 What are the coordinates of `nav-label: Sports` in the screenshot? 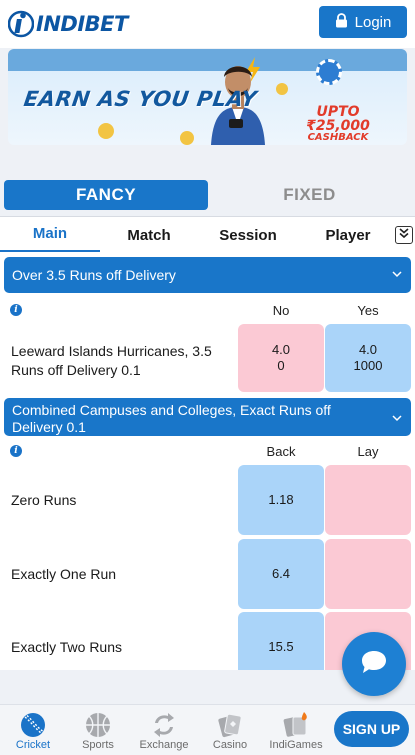 It's located at (98, 745).